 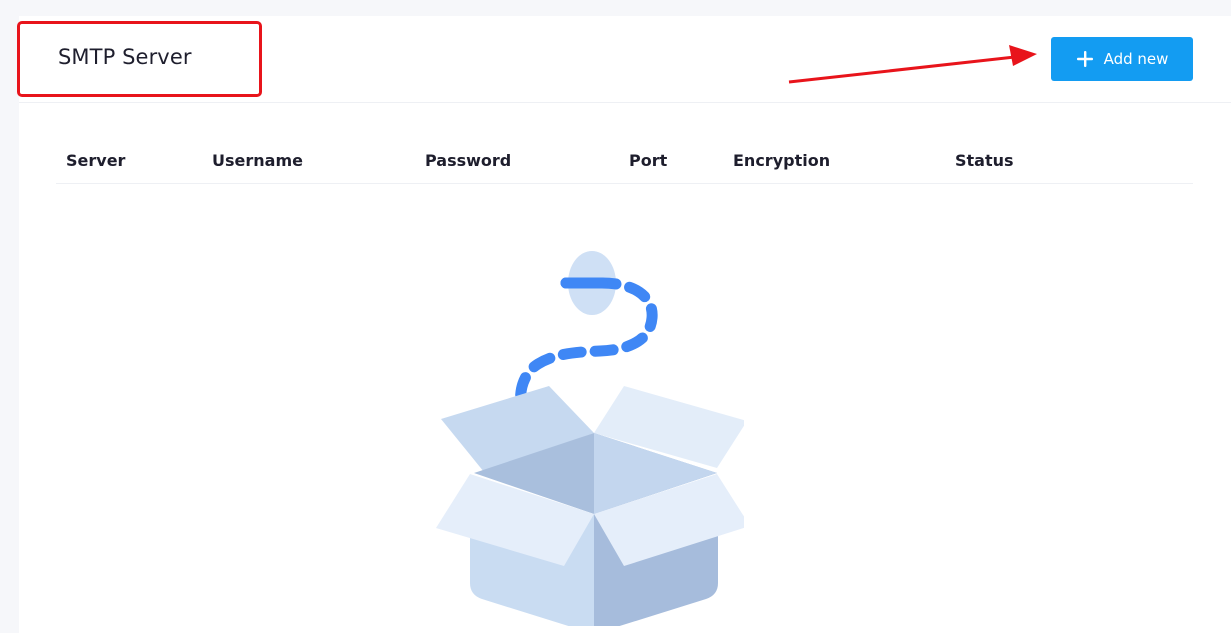 I want to click on column-header-server: Server, so click(x=96, y=160).